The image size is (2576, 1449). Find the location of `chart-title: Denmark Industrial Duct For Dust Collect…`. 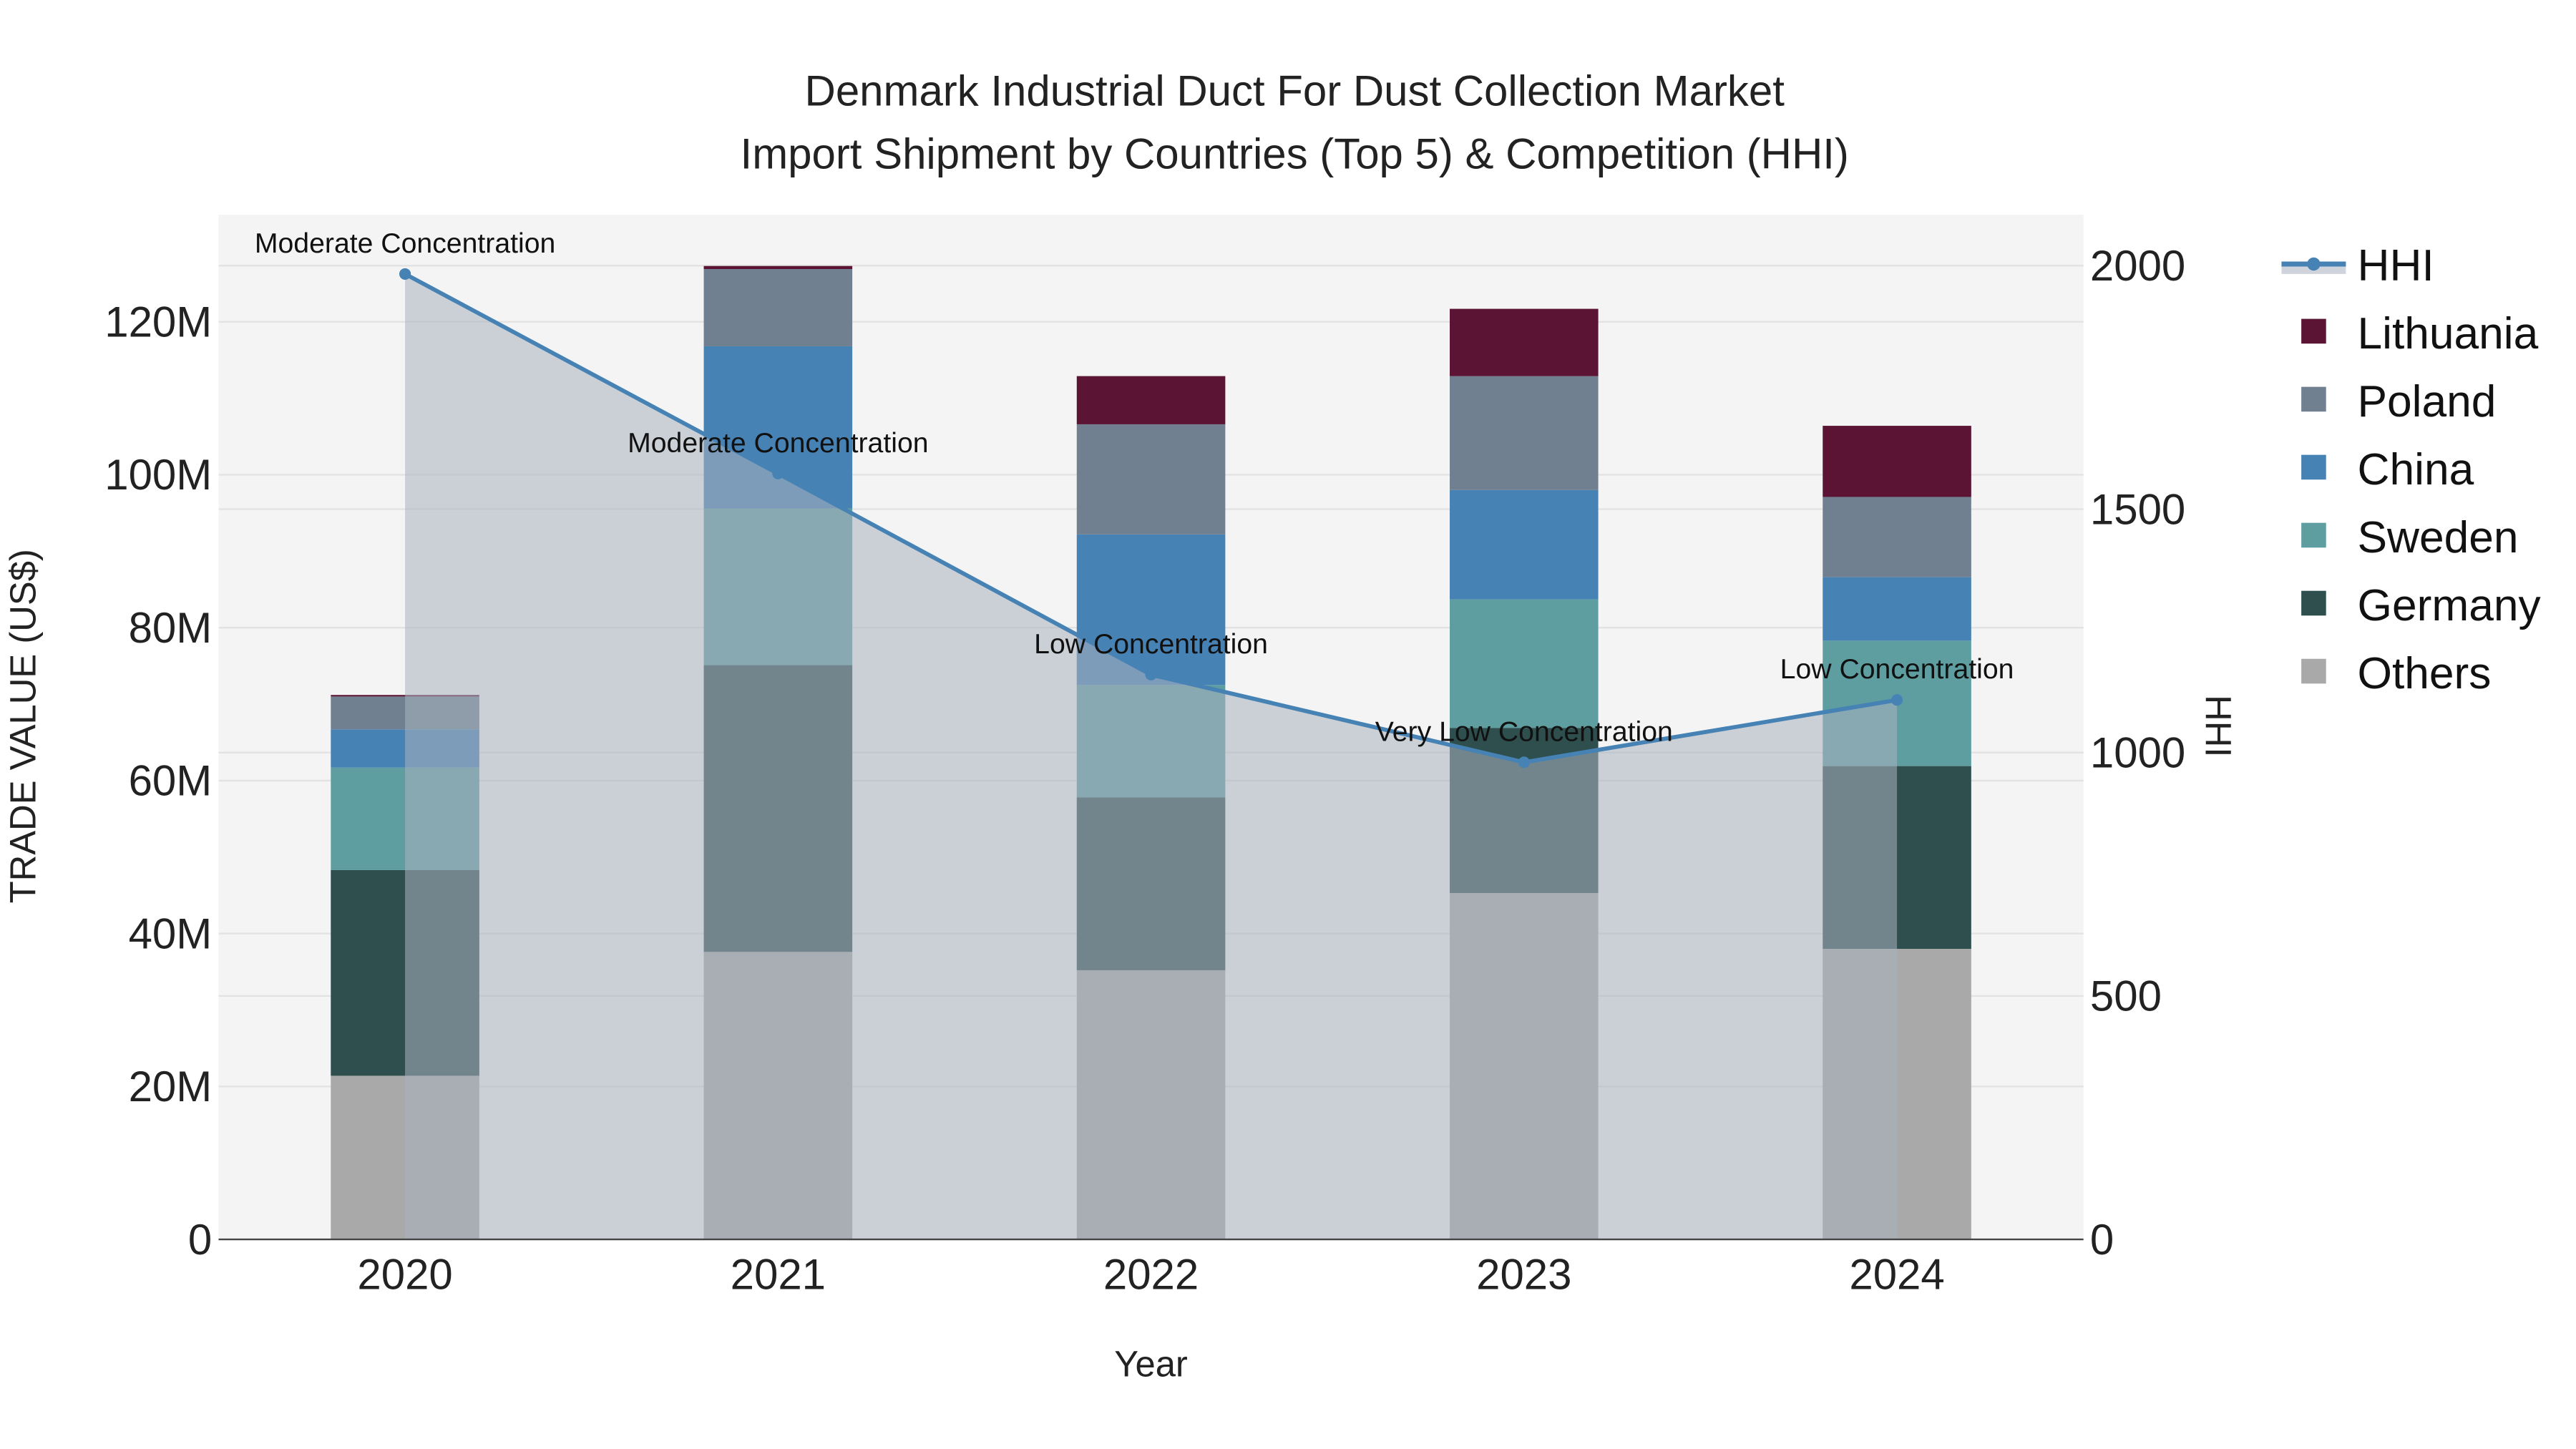

chart-title: Denmark Industrial Duct For Dust Collect… is located at coordinates (1295, 91).